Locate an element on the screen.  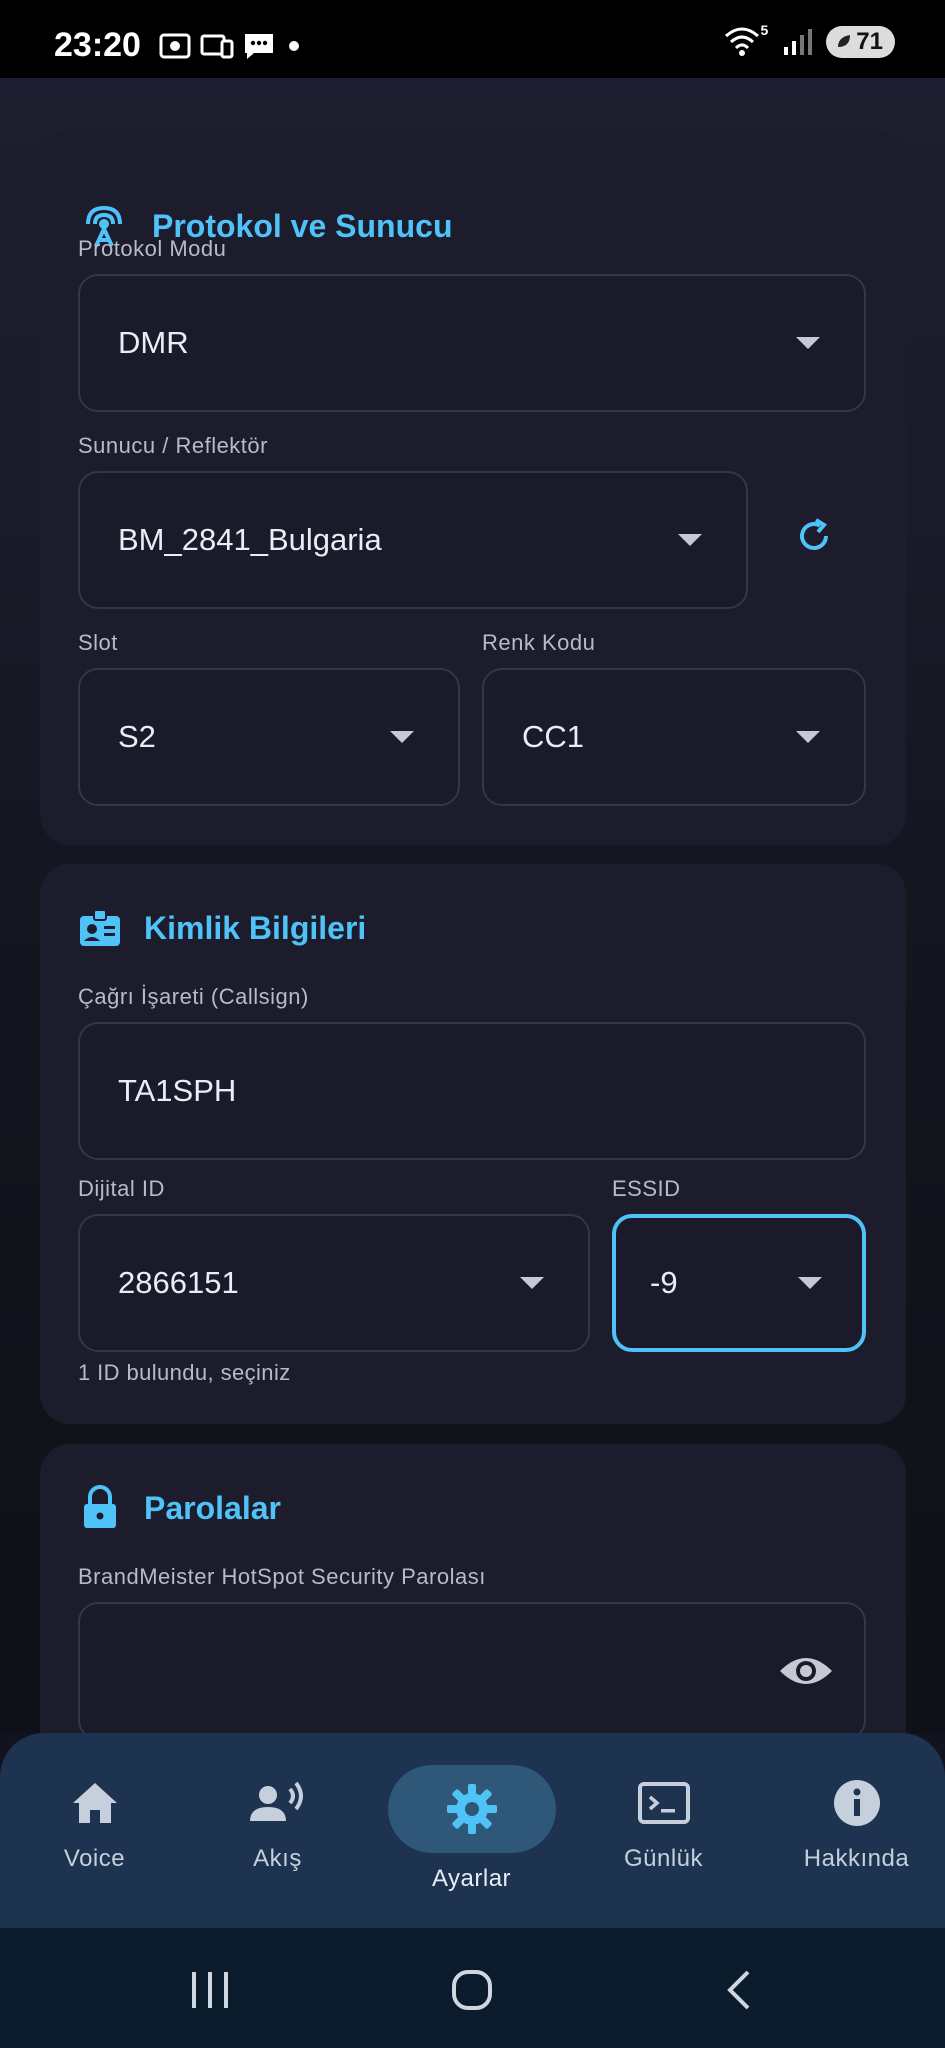
battery-saver-icon is located at coordinates (844, 41).